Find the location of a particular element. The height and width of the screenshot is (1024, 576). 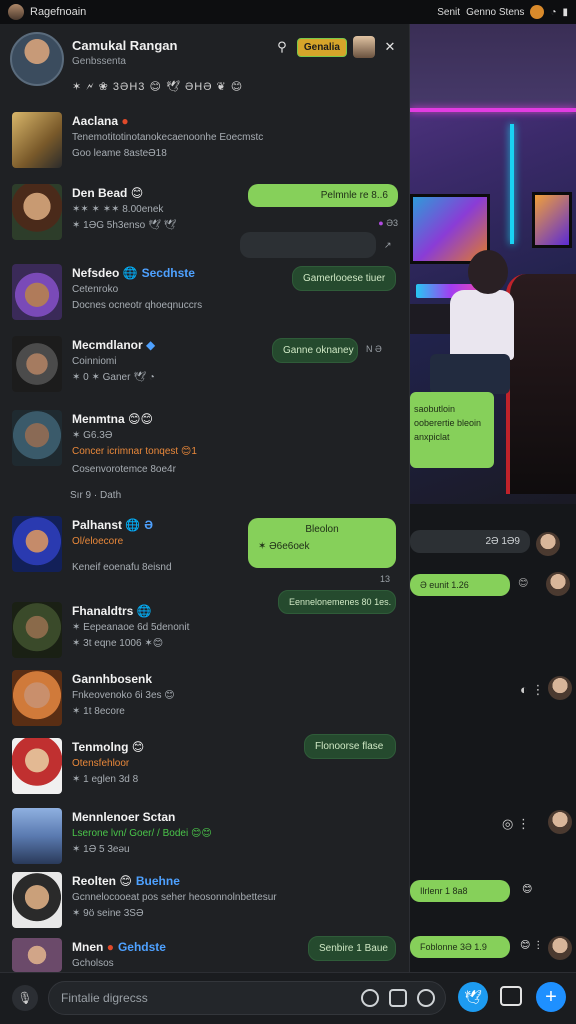

emoji-icon is located at coordinates (370, 998).